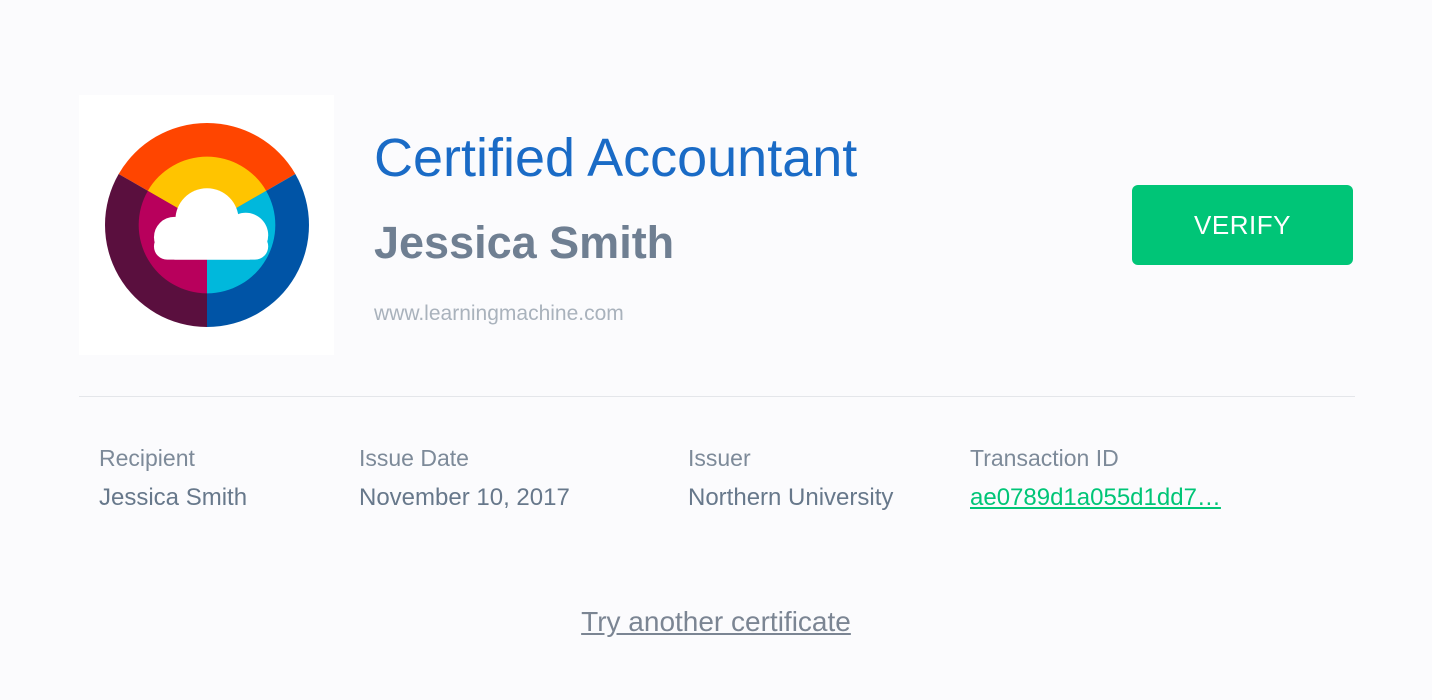  I want to click on issuer-detail: Issuer Northern University, so click(790, 478).